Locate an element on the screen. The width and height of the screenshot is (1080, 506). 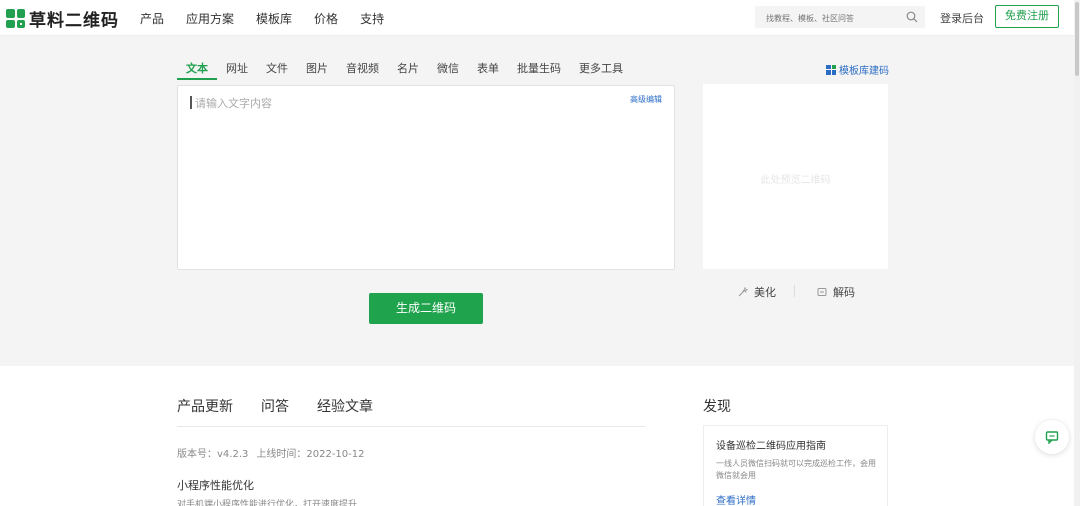
preview-tools: 美化 解码 is located at coordinates (795, 292).